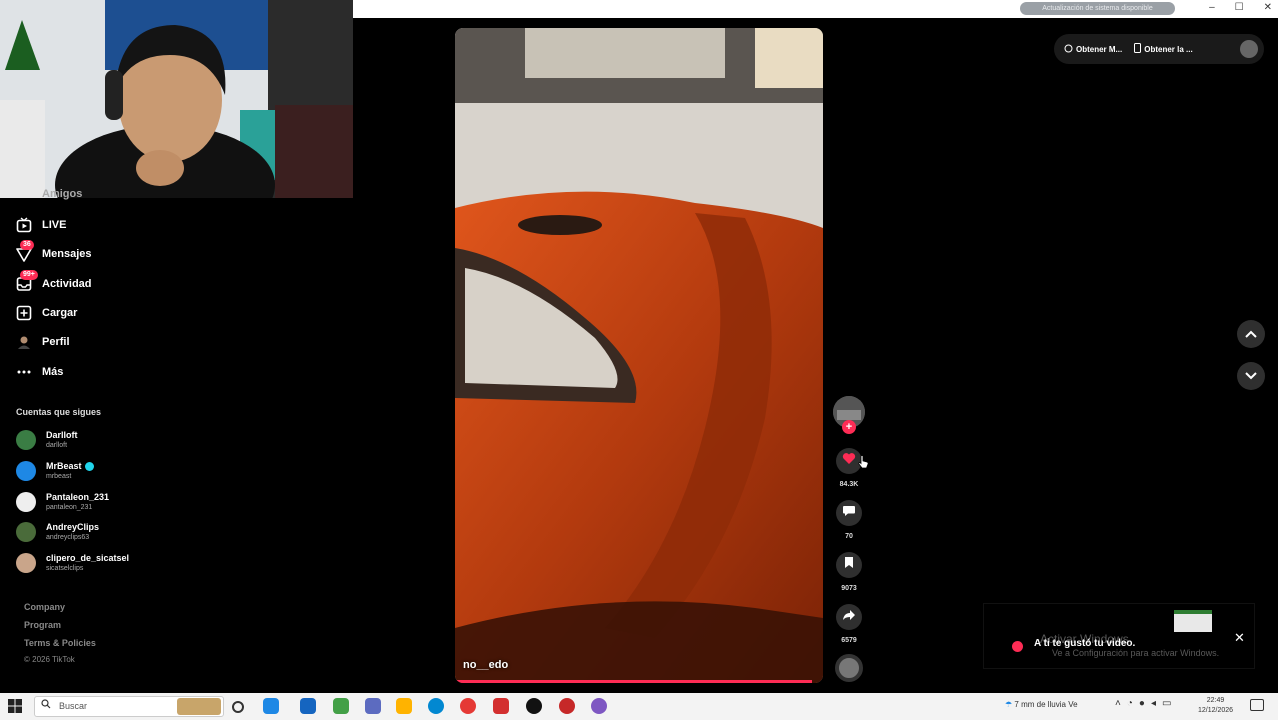 The image size is (1278, 720). I want to click on chevron-down-icon, so click(1251, 376).